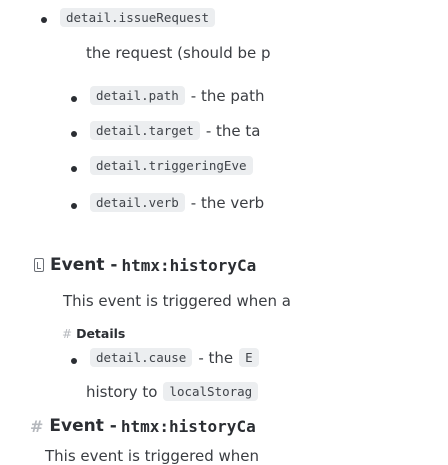  What do you see at coordinates (152, 456) in the screenshot?
I see `section-description-2: This event is triggered when` at bounding box center [152, 456].